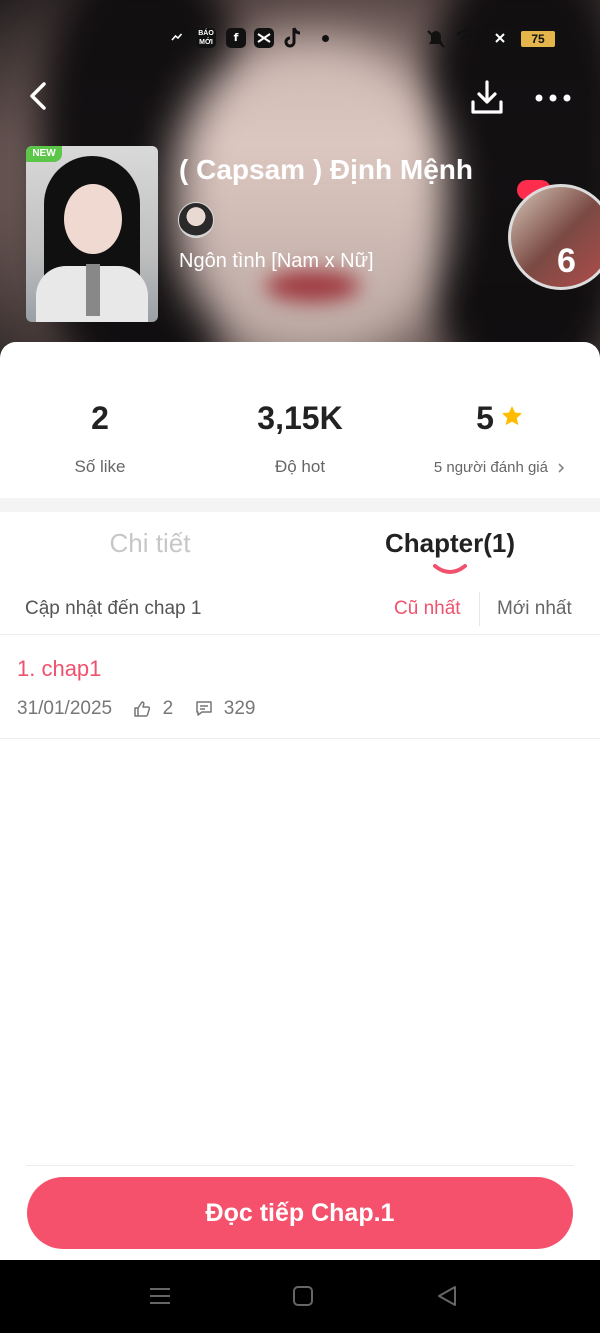  I want to click on tab-active-indicator, so click(450, 569).